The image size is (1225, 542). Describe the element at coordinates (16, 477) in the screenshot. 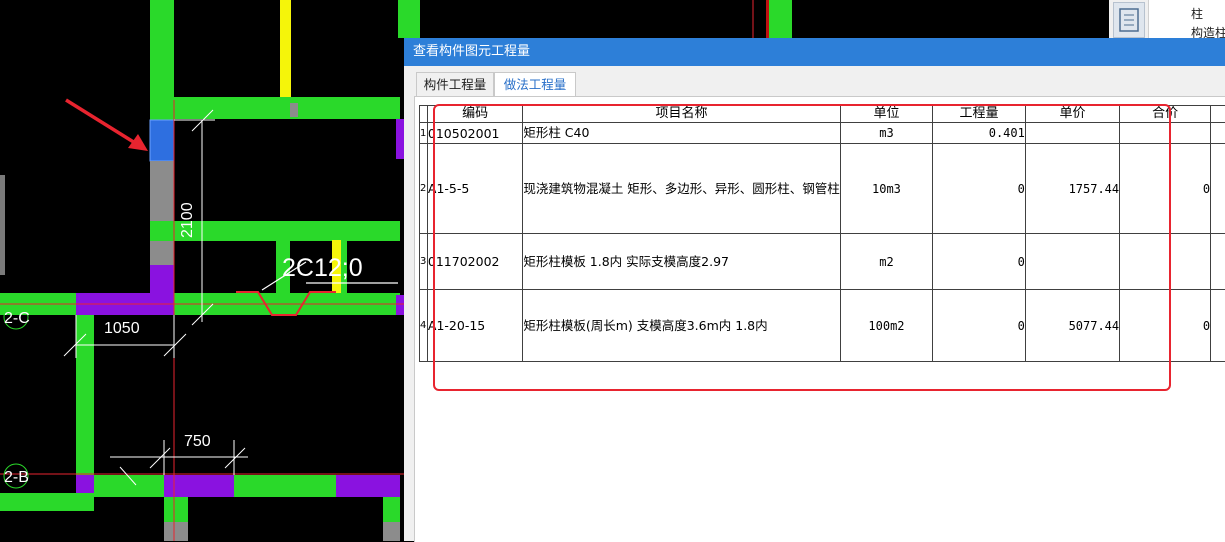

I see `axis-label-b: 2-B` at that location.